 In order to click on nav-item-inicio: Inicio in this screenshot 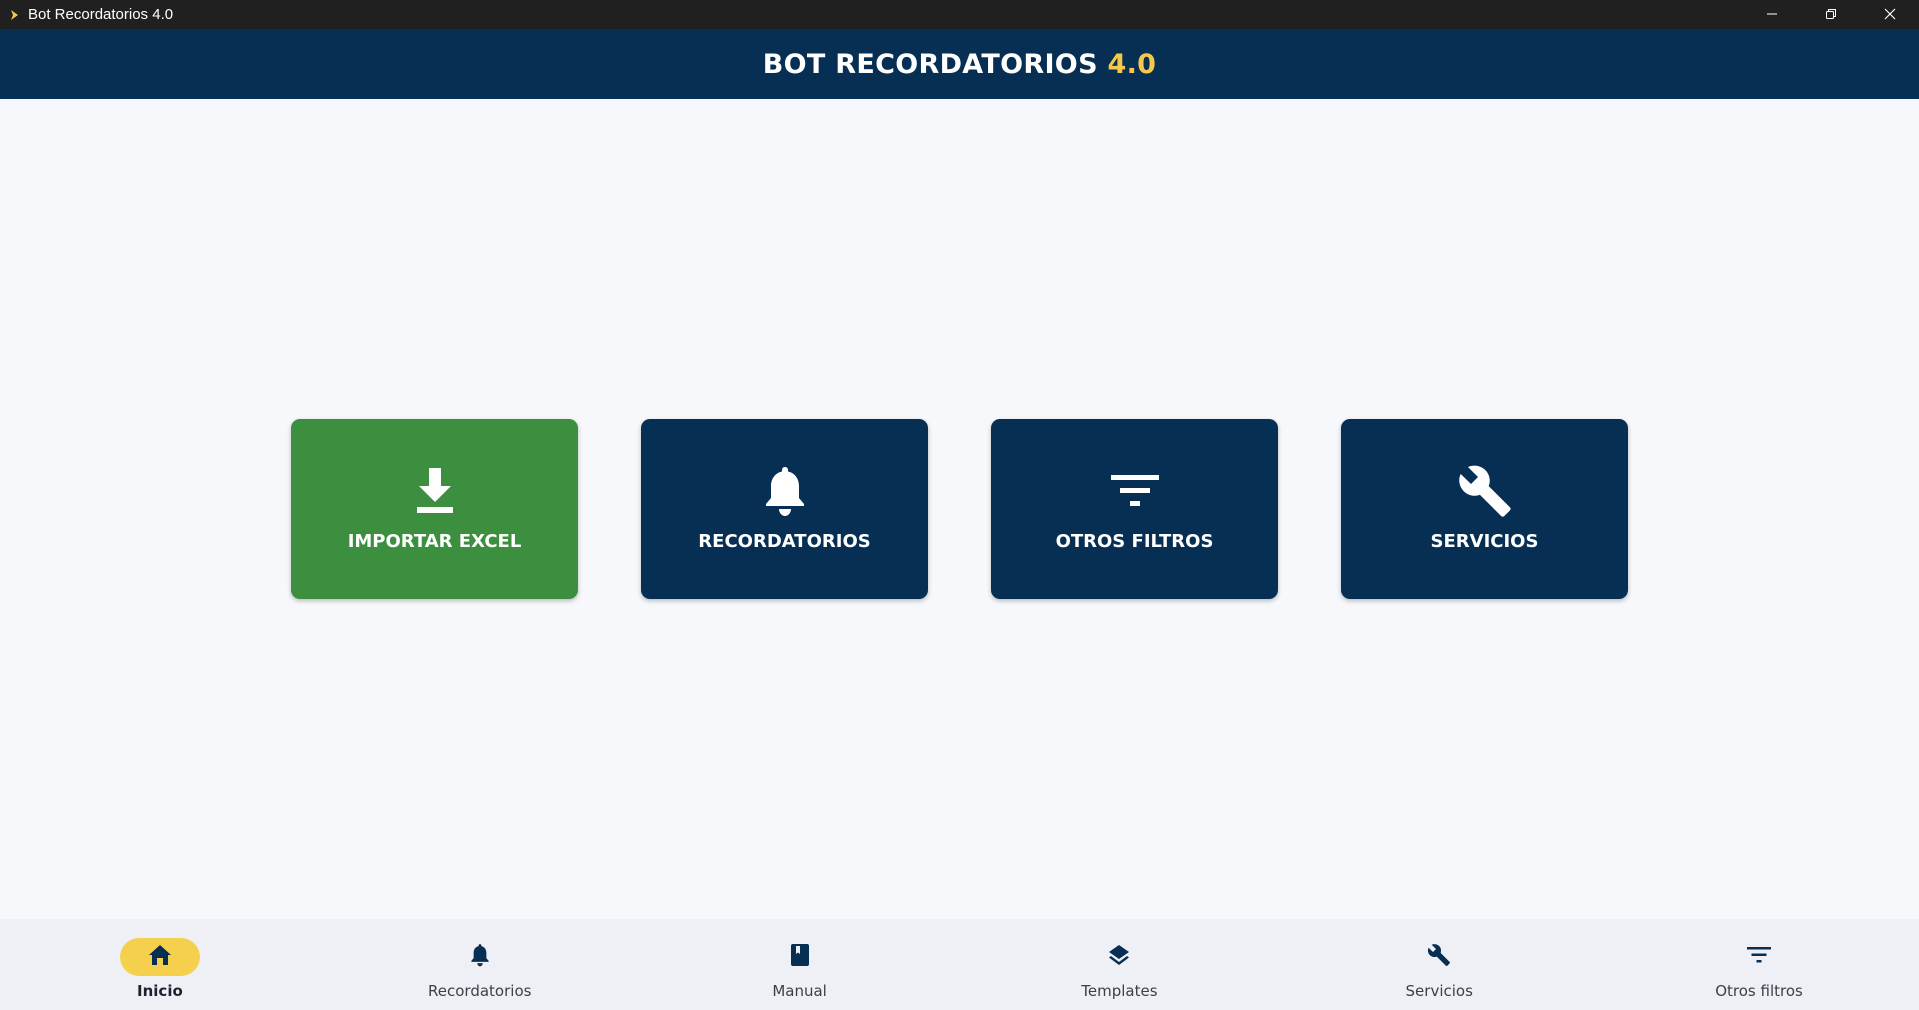, I will do `click(160, 964)`.